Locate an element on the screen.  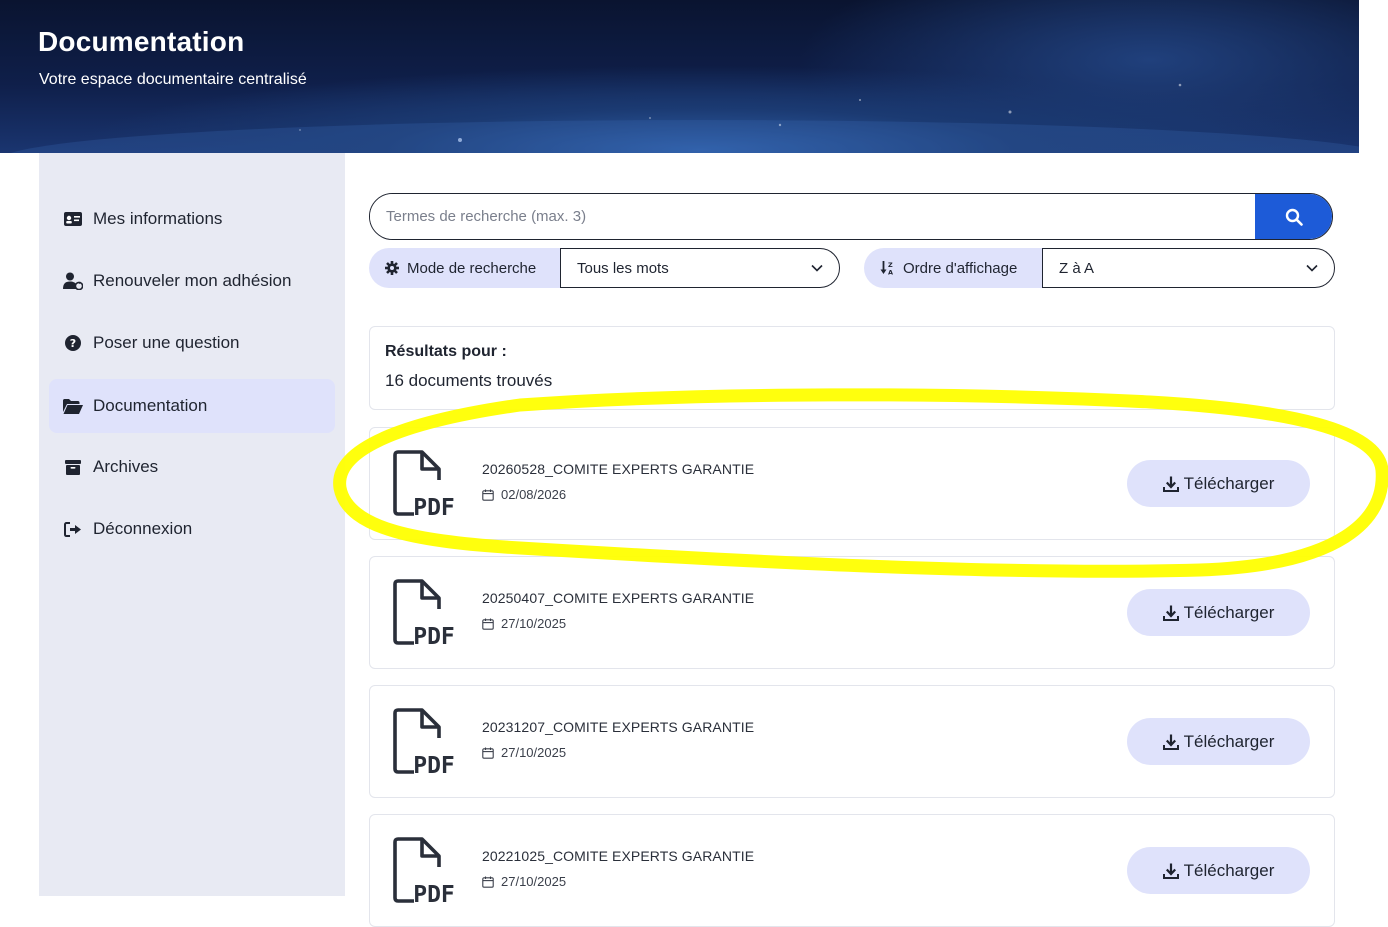
search-mode-label: Mode de recherche is located at coordinates (464, 268).